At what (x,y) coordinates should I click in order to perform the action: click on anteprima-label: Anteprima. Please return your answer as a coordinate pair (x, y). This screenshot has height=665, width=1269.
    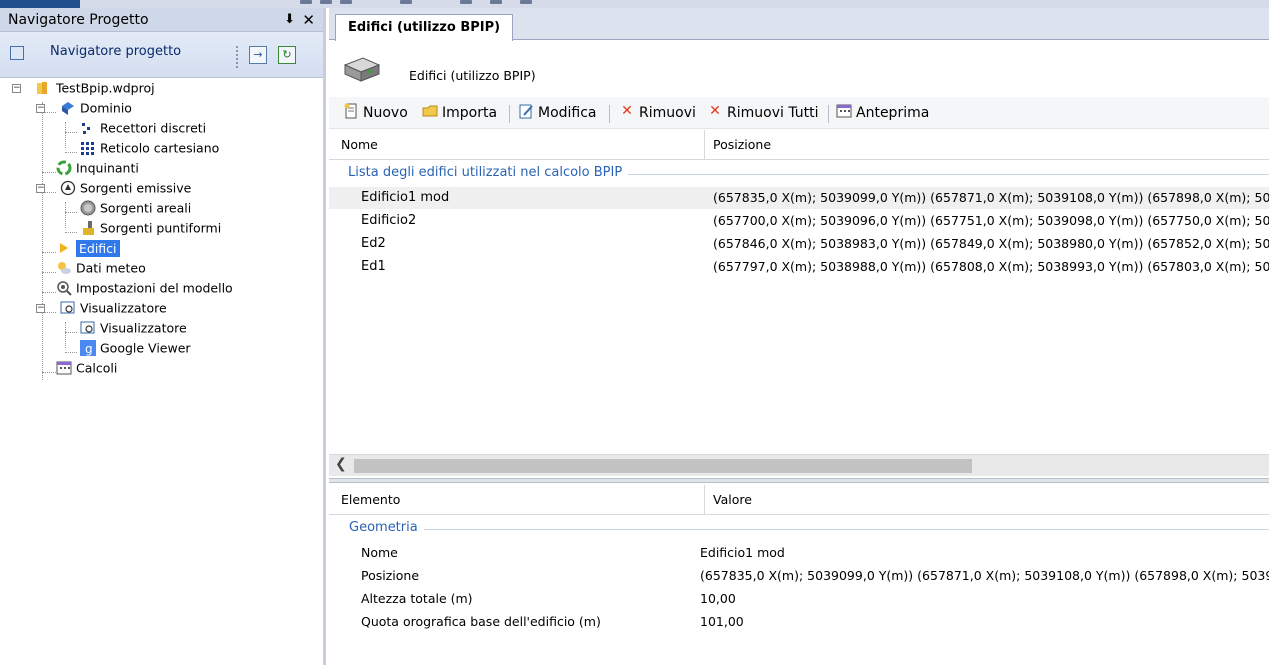
    Looking at the image, I should click on (893, 113).